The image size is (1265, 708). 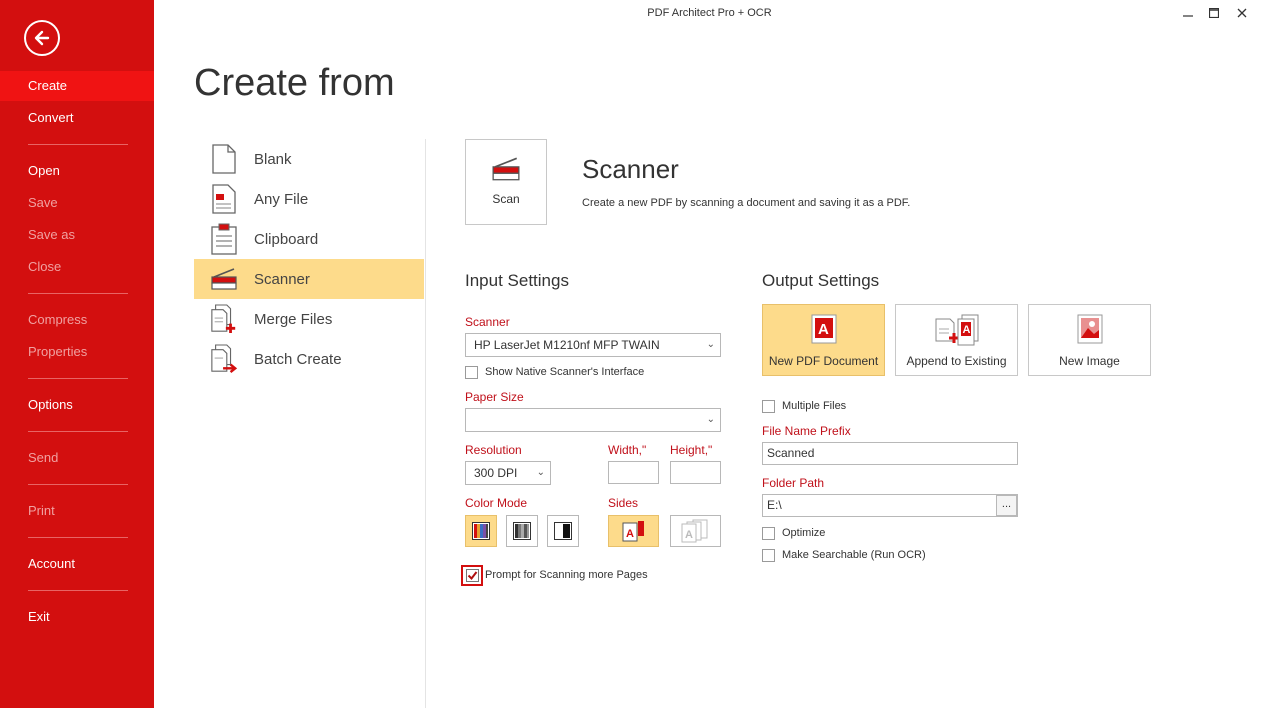 I want to click on append-to-existing-button: A Append to Existing, so click(x=956, y=340).